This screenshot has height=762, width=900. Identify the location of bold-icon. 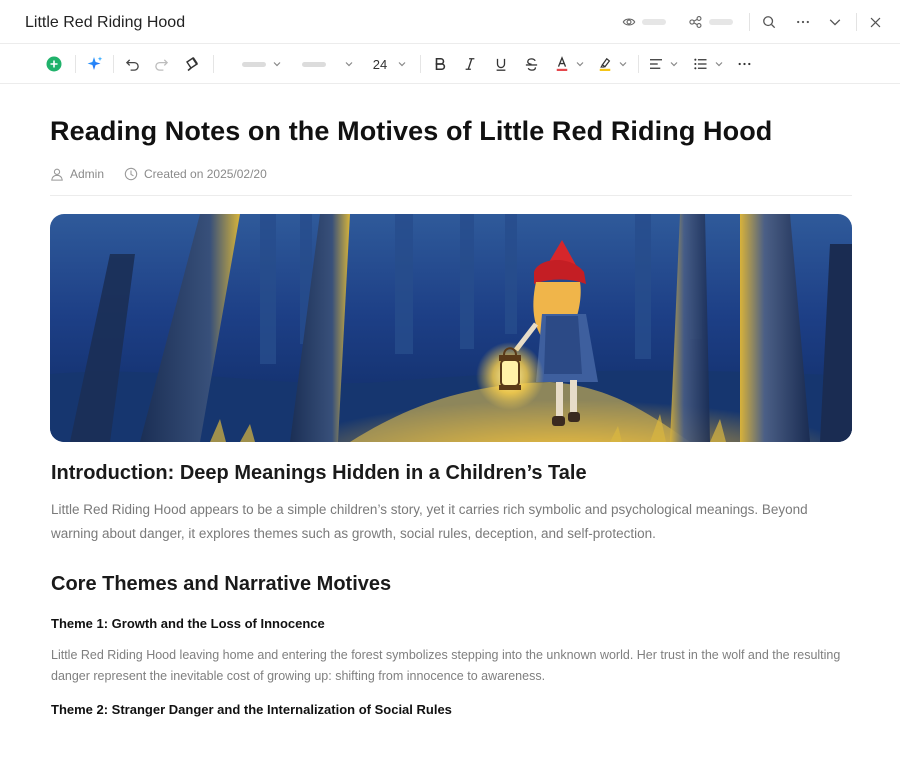
(440, 64).